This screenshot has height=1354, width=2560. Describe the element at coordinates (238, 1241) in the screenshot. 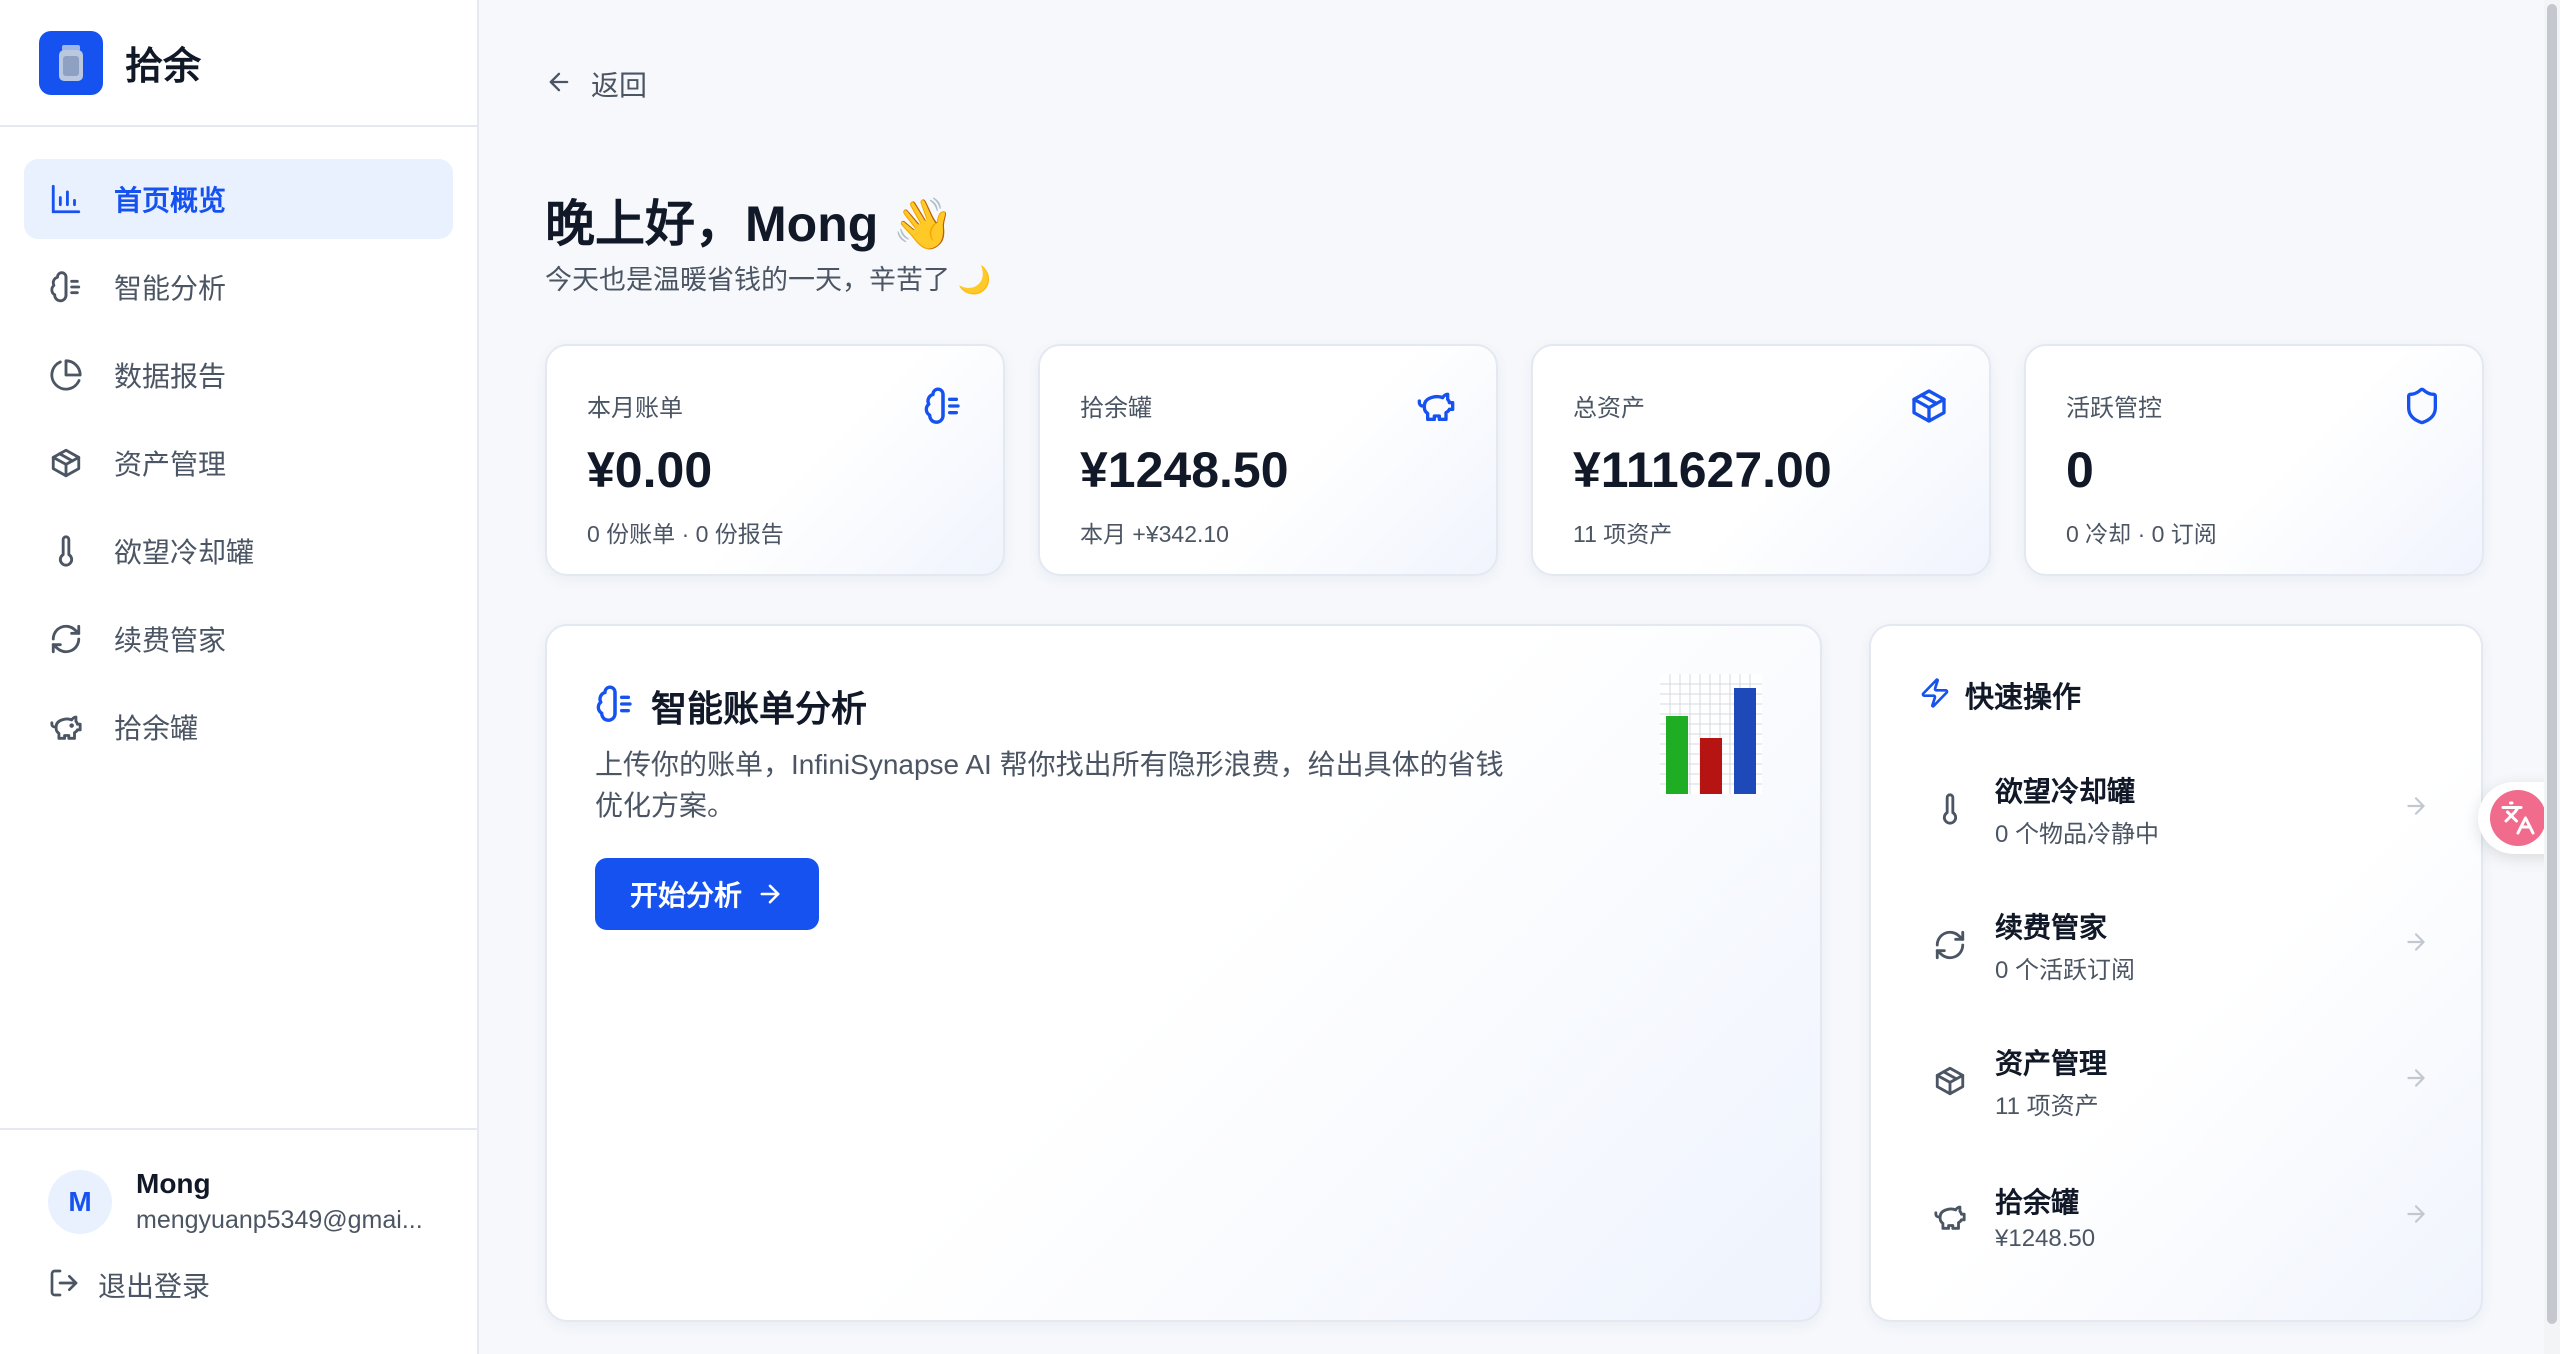

I see `sidebar-footer: M Mong mengyuanp5349@gmai... 退出登录` at that location.